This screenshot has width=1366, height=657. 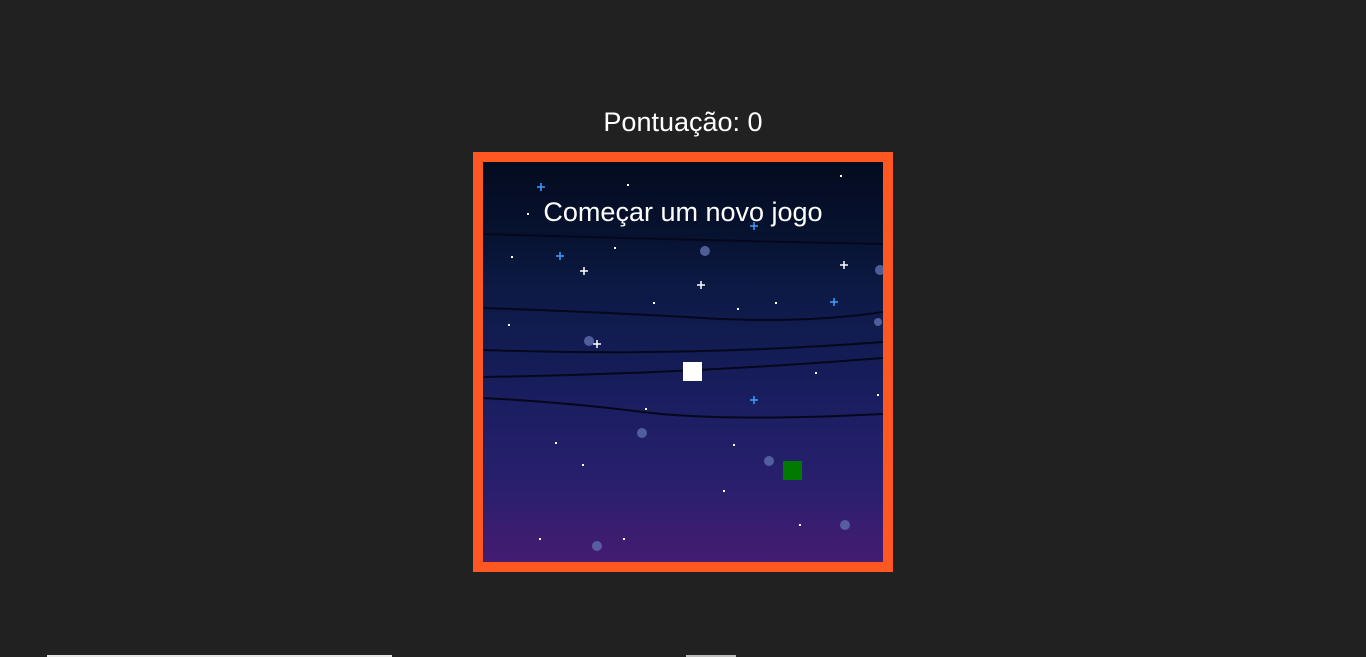 I want to click on score-display: Pontuação: 0, so click(x=683, y=122).